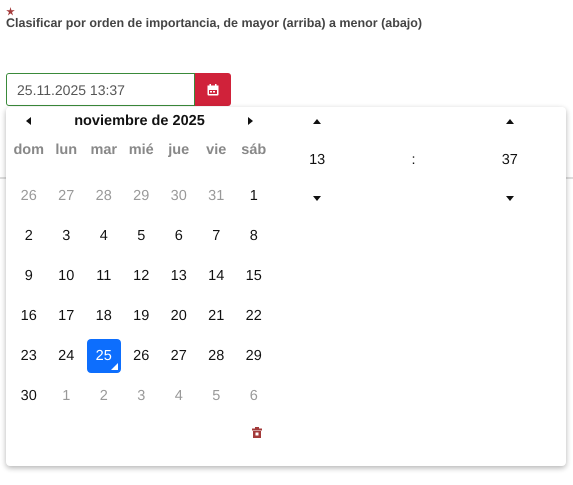 The width and height of the screenshot is (573, 485). What do you see at coordinates (178, 150) in the screenshot?
I see `weekday-header: jue` at bounding box center [178, 150].